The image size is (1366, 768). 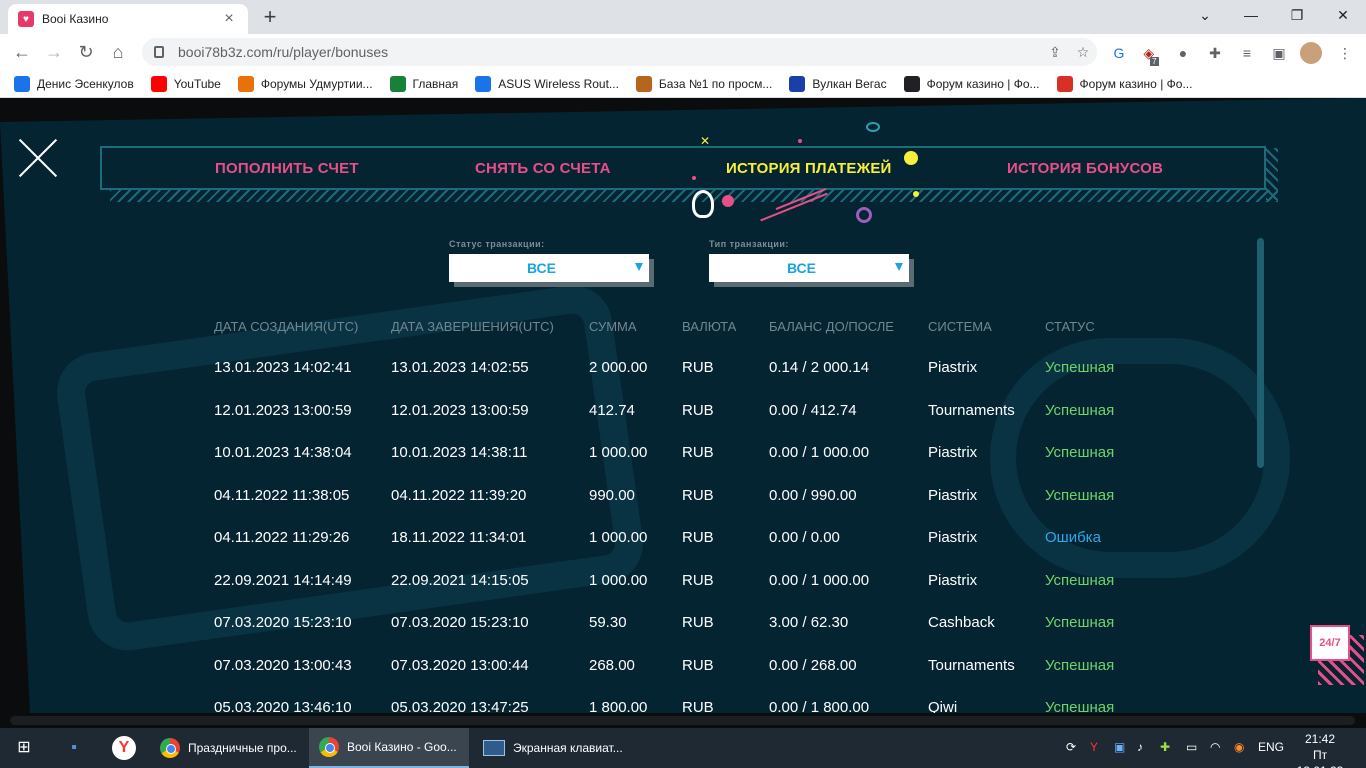 I want to click on cell-balance: 0.00 / 990.00, so click(x=813, y=495).